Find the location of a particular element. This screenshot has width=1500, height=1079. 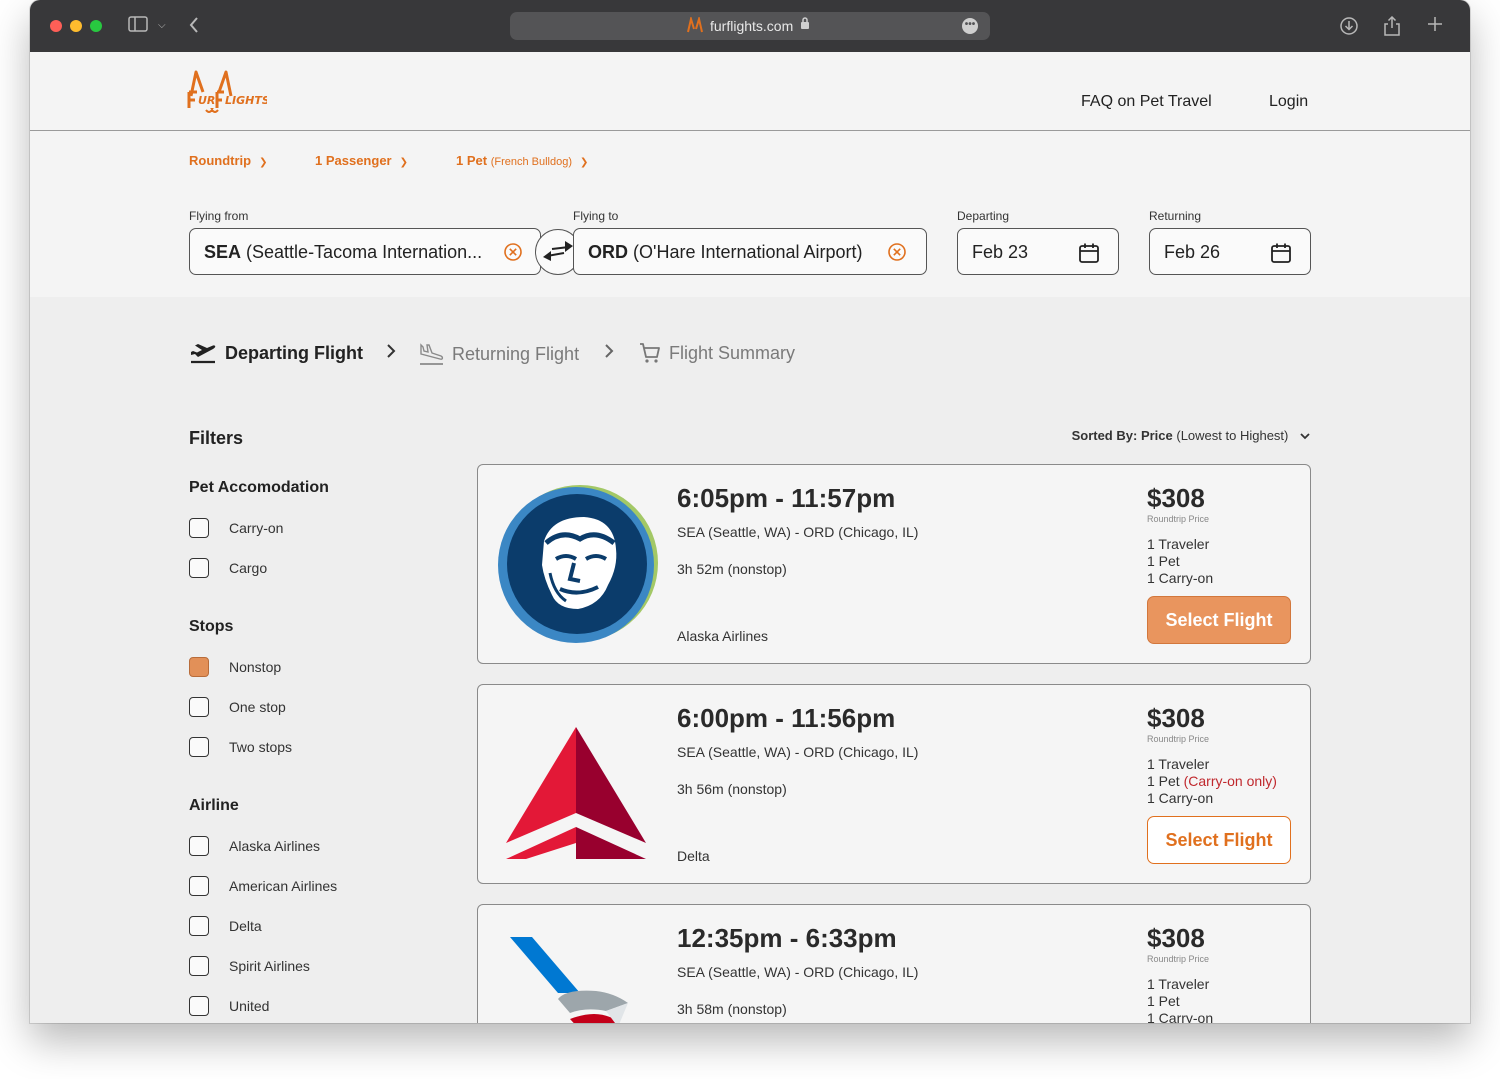

filter-option-alaska: Alaska Airlines is located at coordinates (254, 846).